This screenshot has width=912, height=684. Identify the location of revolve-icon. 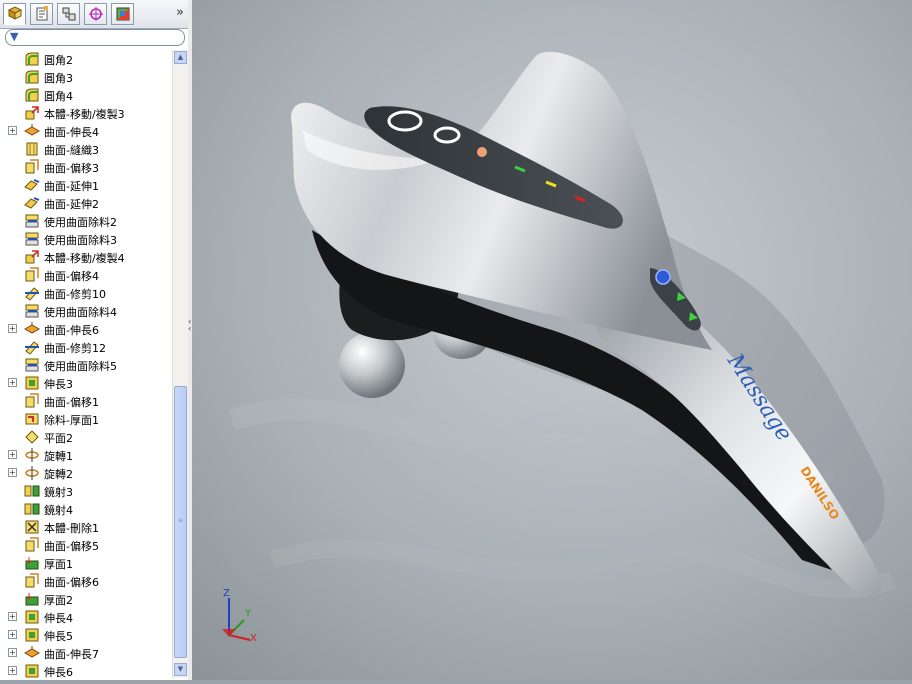
(32, 473).